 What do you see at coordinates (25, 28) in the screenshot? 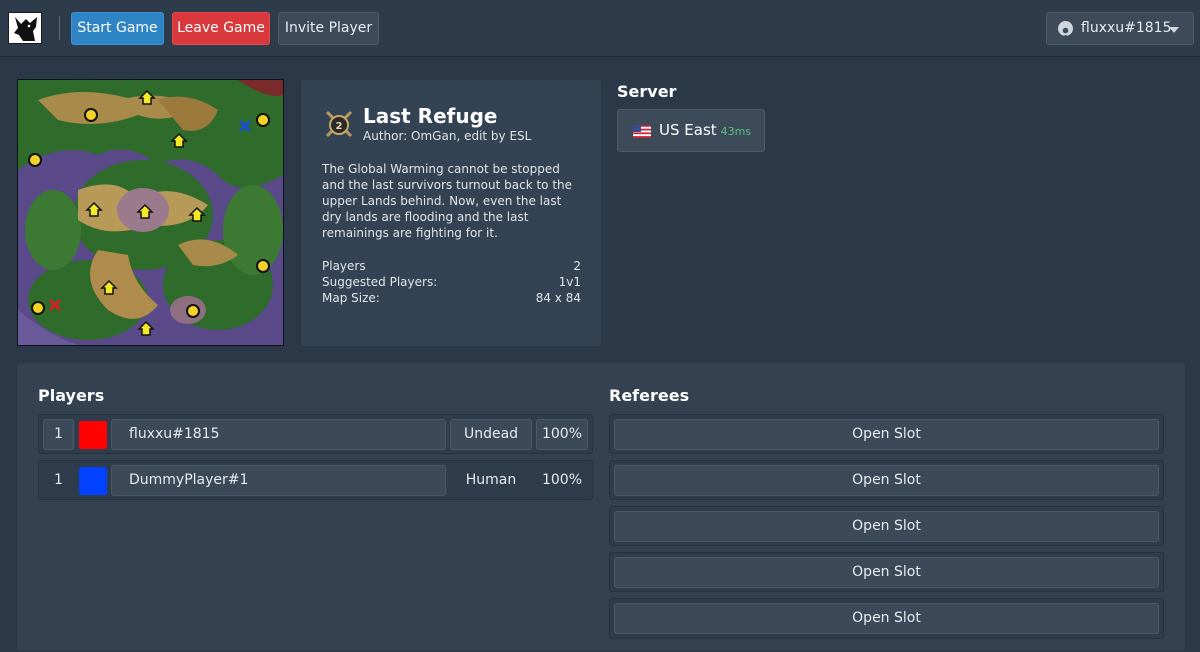
I see `wolf-logo-icon` at bounding box center [25, 28].